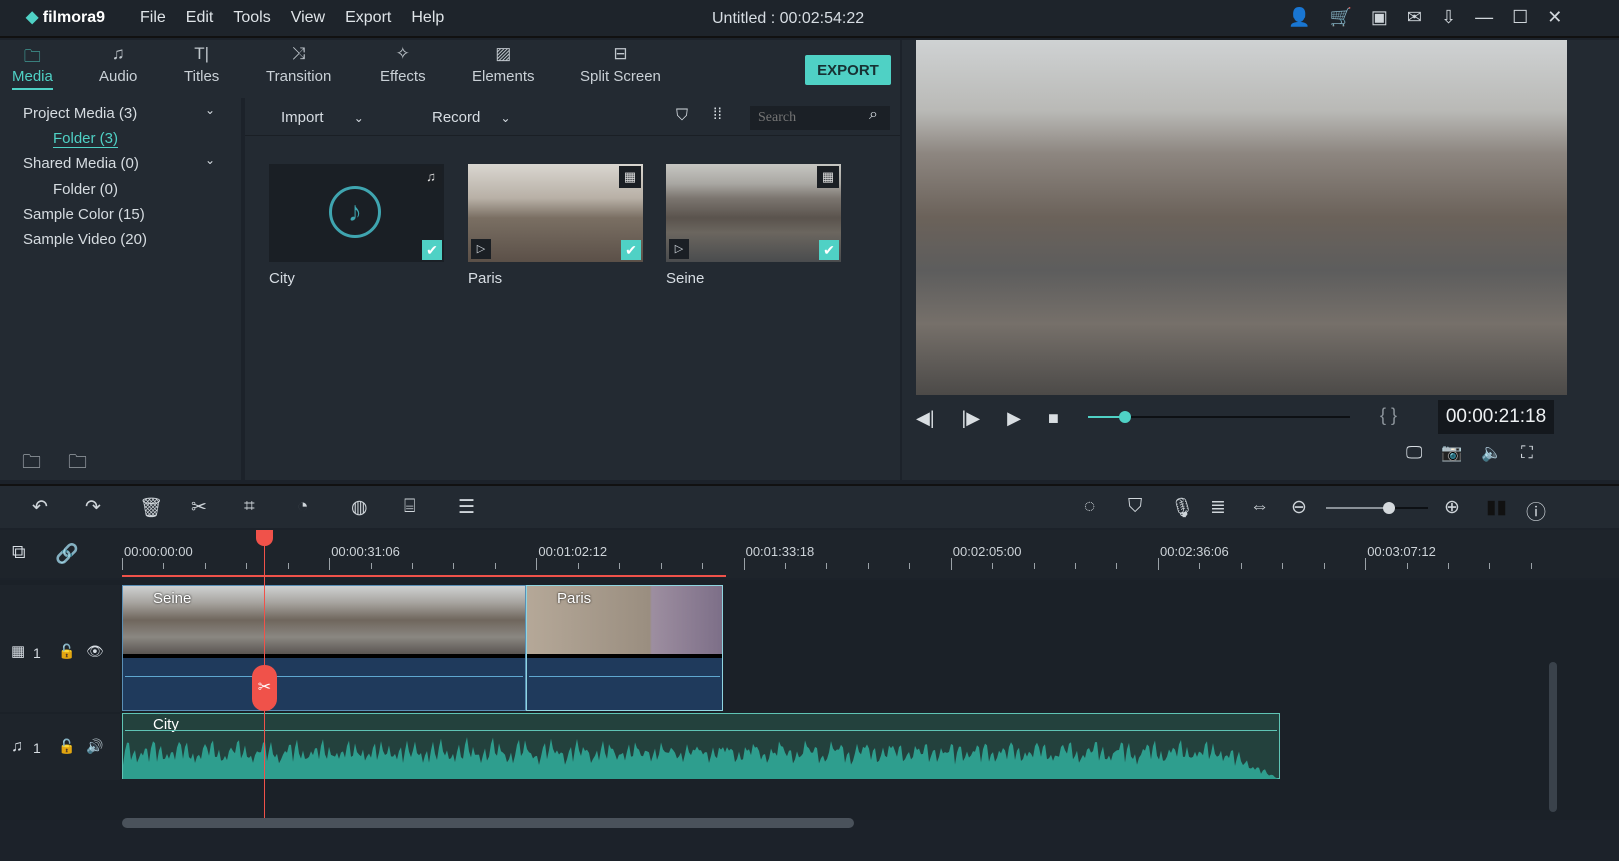  What do you see at coordinates (1089, 507) in the screenshot?
I see `render-preview-icon: ◌` at bounding box center [1089, 507].